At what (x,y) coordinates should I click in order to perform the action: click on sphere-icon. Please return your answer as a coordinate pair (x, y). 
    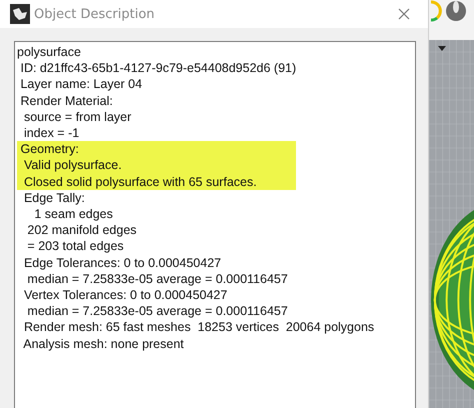
    Looking at the image, I should click on (456, 11).